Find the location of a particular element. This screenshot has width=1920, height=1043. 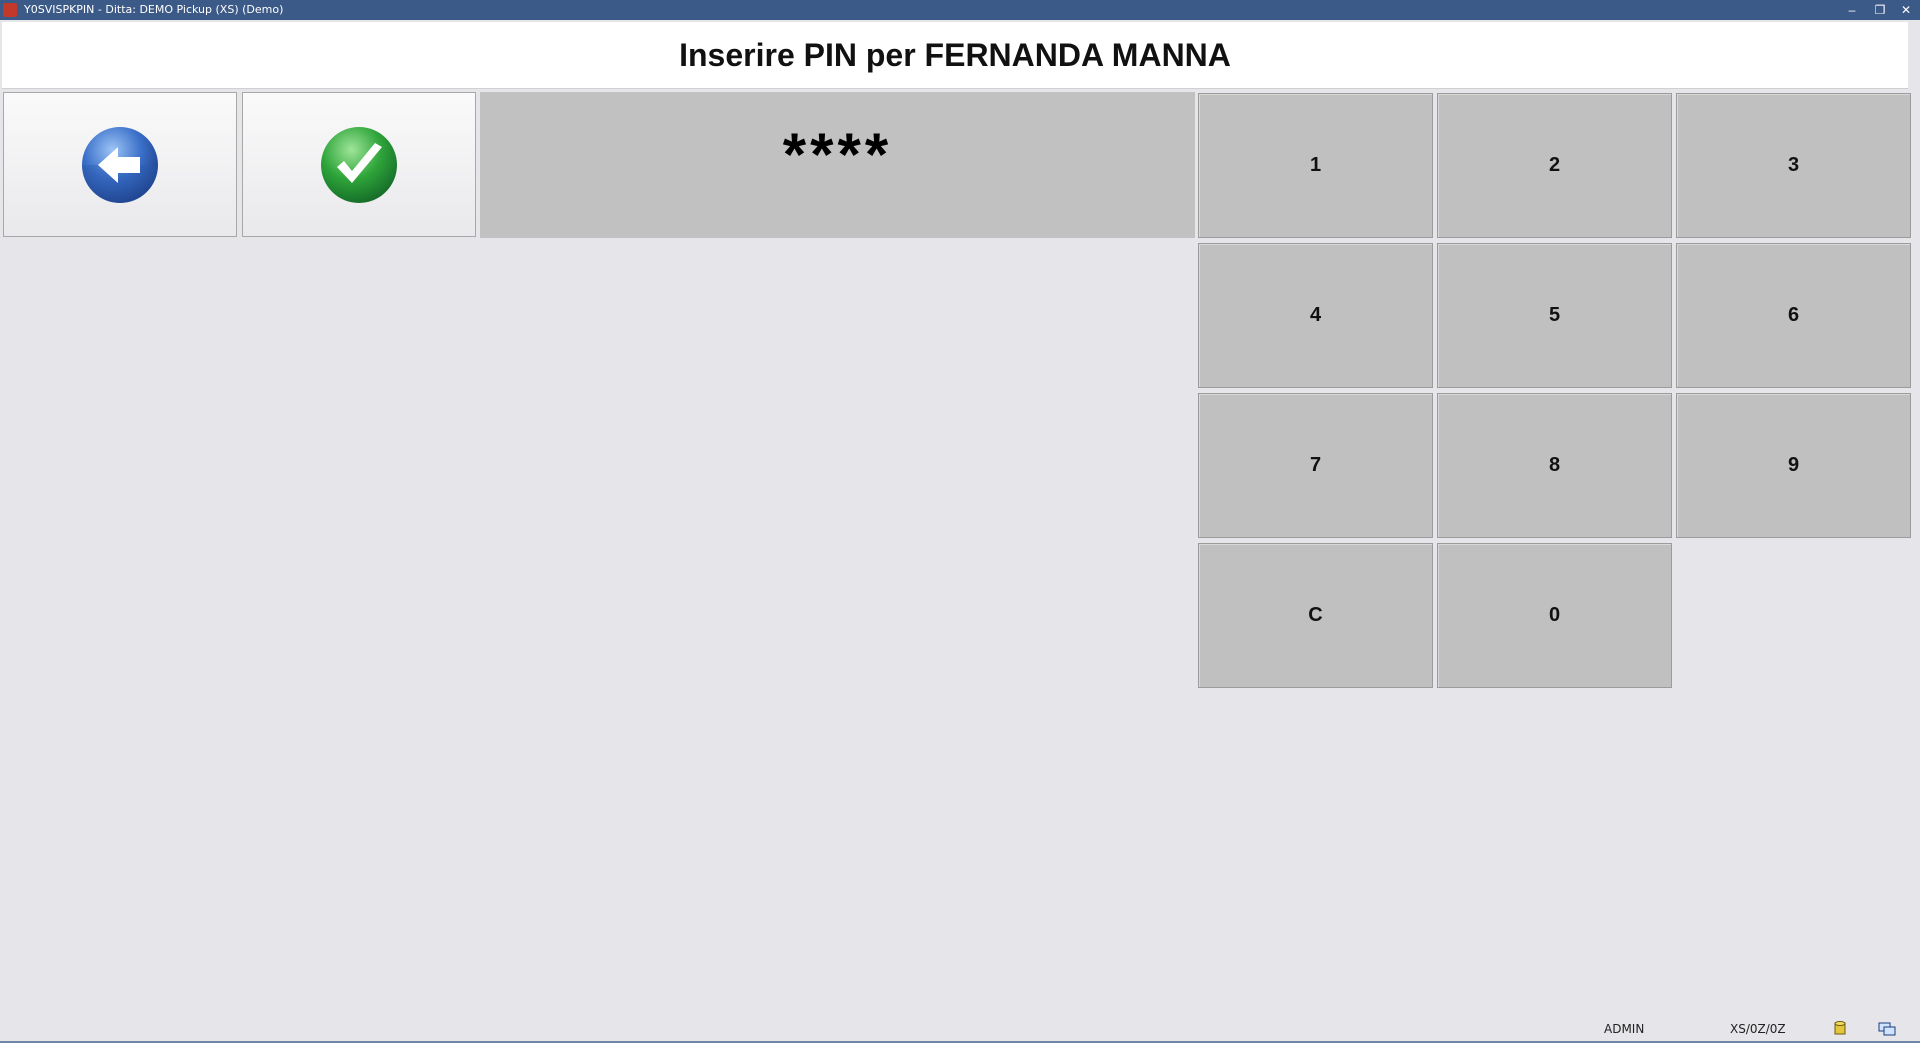

back-button is located at coordinates (120, 164).